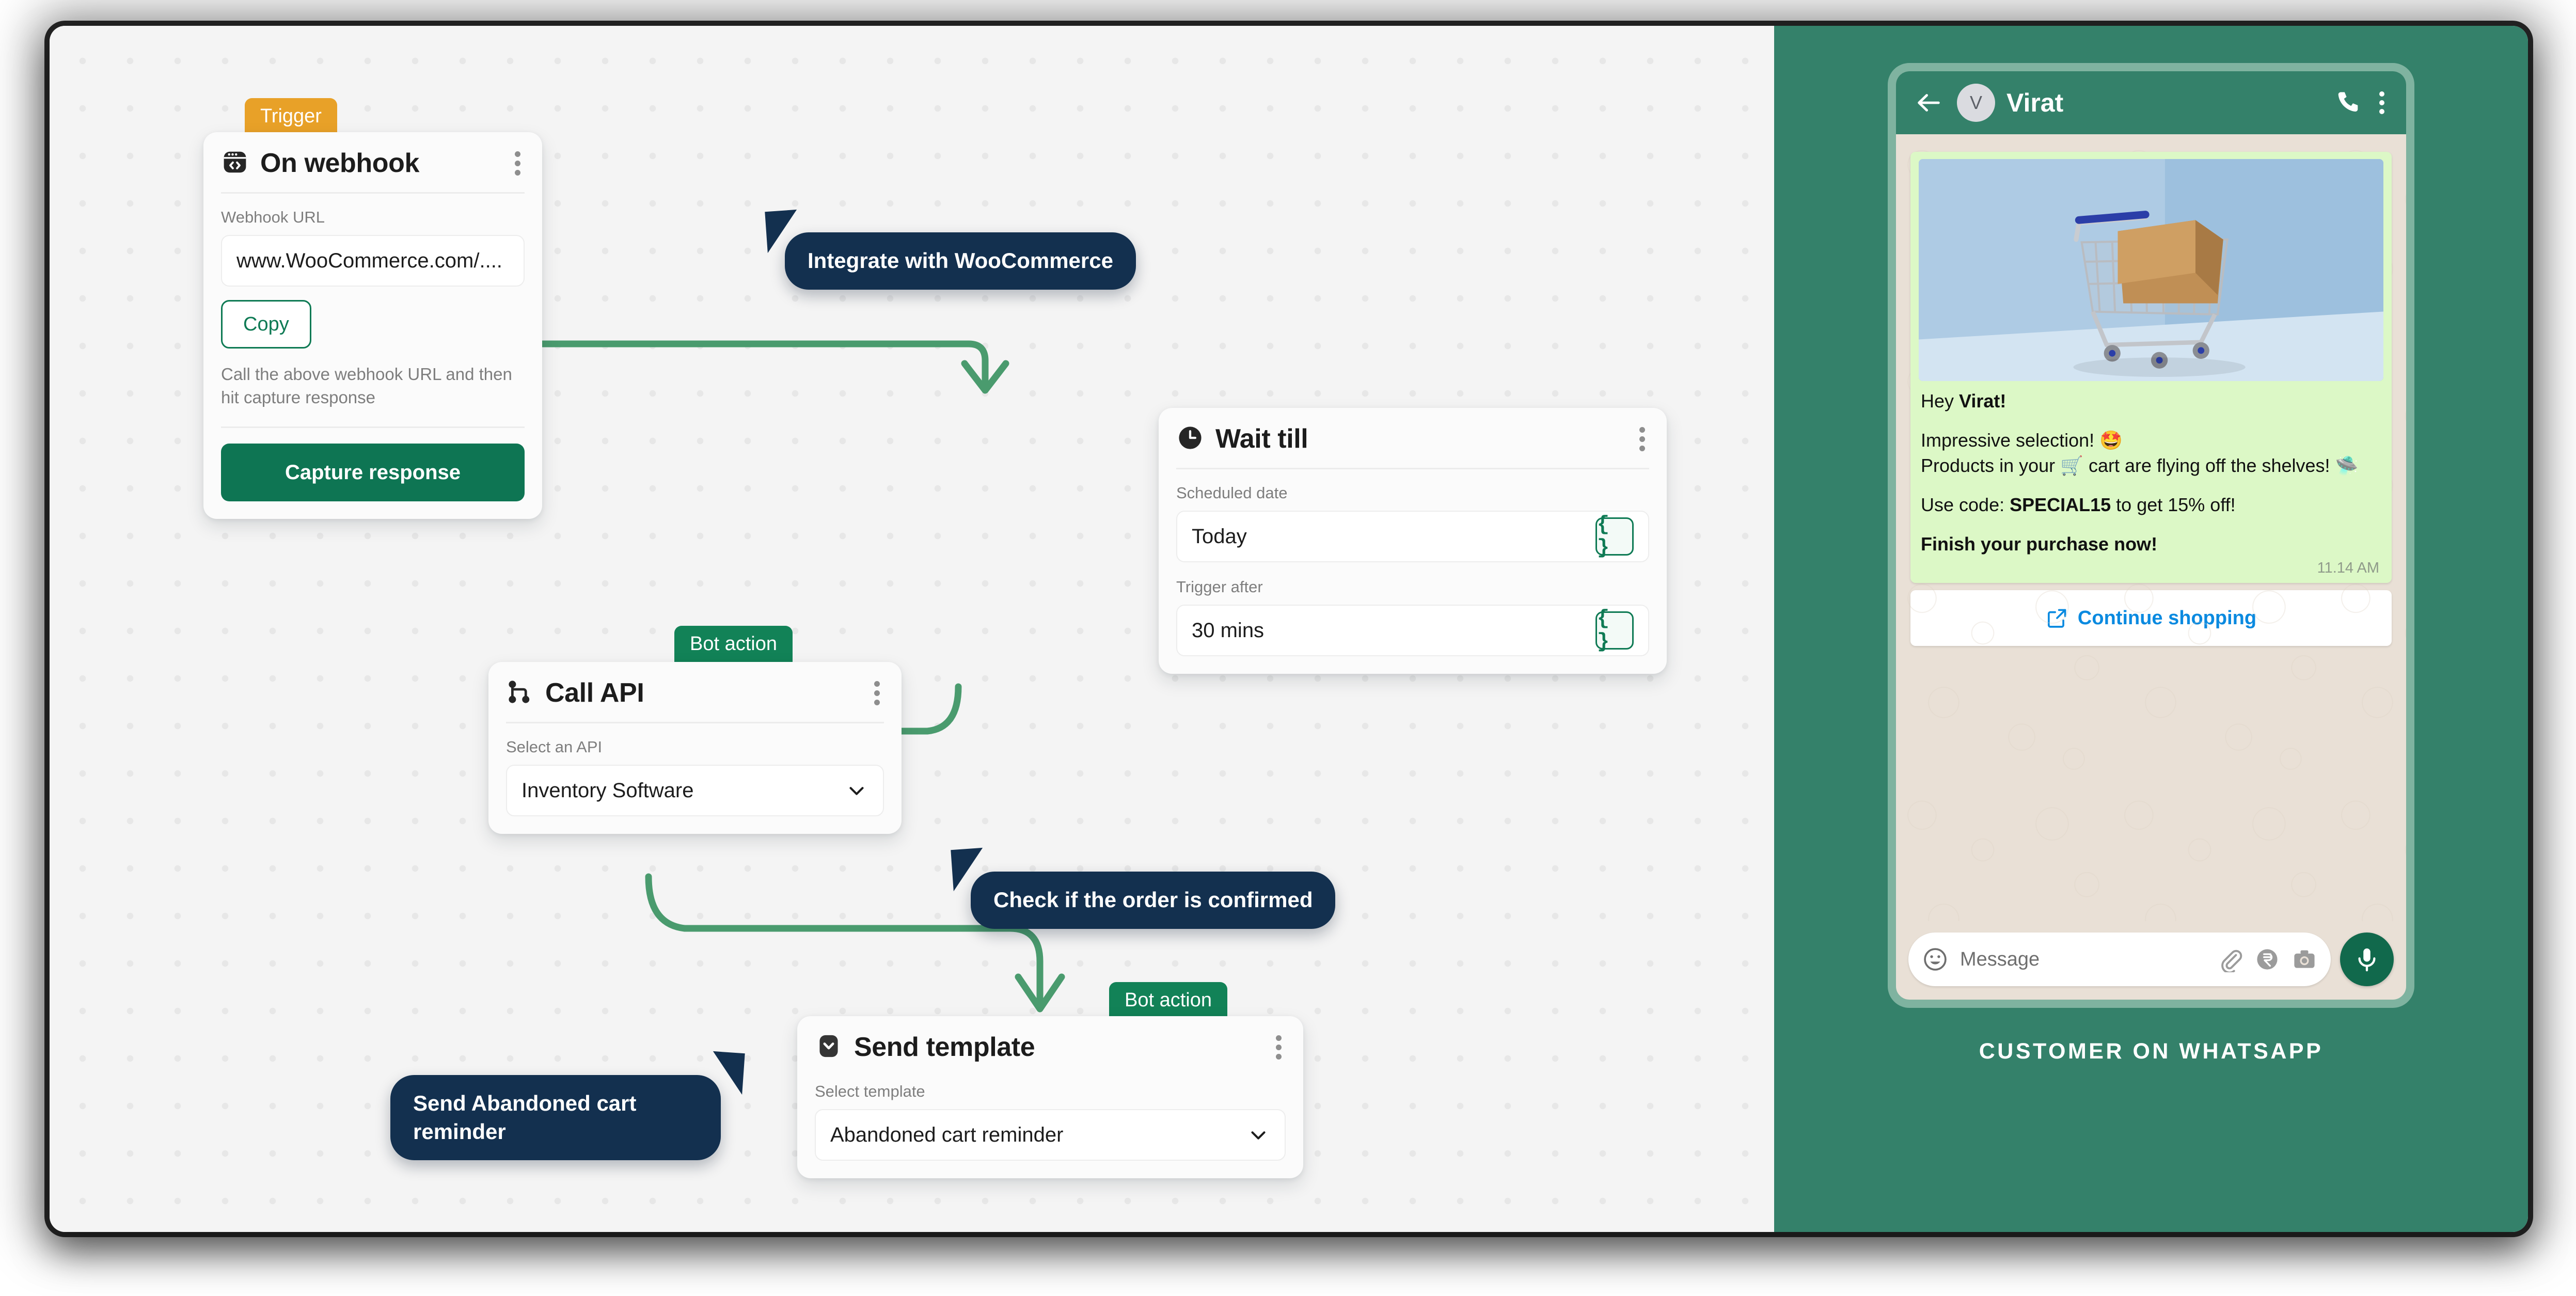 Image resolution: width=2576 pixels, height=1296 pixels. What do you see at coordinates (1935, 960) in the screenshot?
I see `emoji-icon` at bounding box center [1935, 960].